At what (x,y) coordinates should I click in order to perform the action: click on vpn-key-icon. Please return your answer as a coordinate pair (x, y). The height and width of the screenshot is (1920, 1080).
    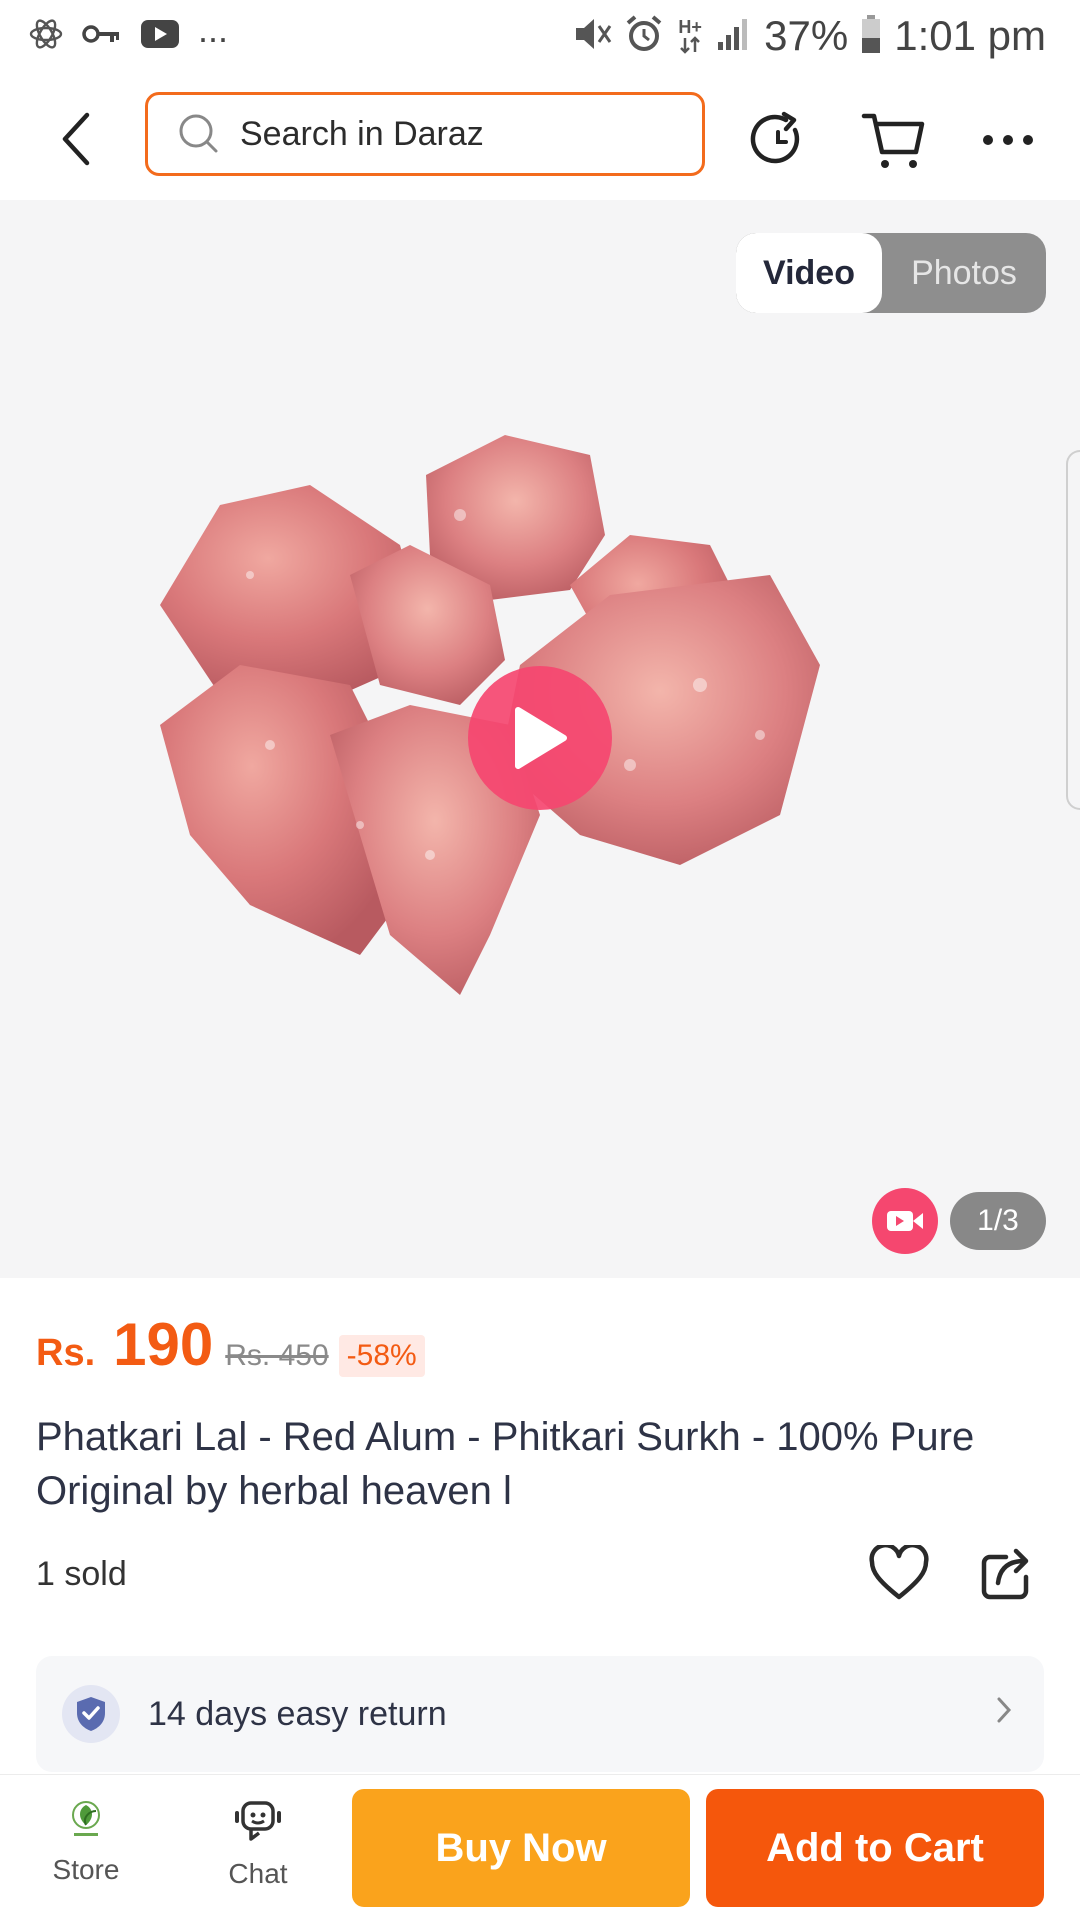
    Looking at the image, I should click on (102, 36).